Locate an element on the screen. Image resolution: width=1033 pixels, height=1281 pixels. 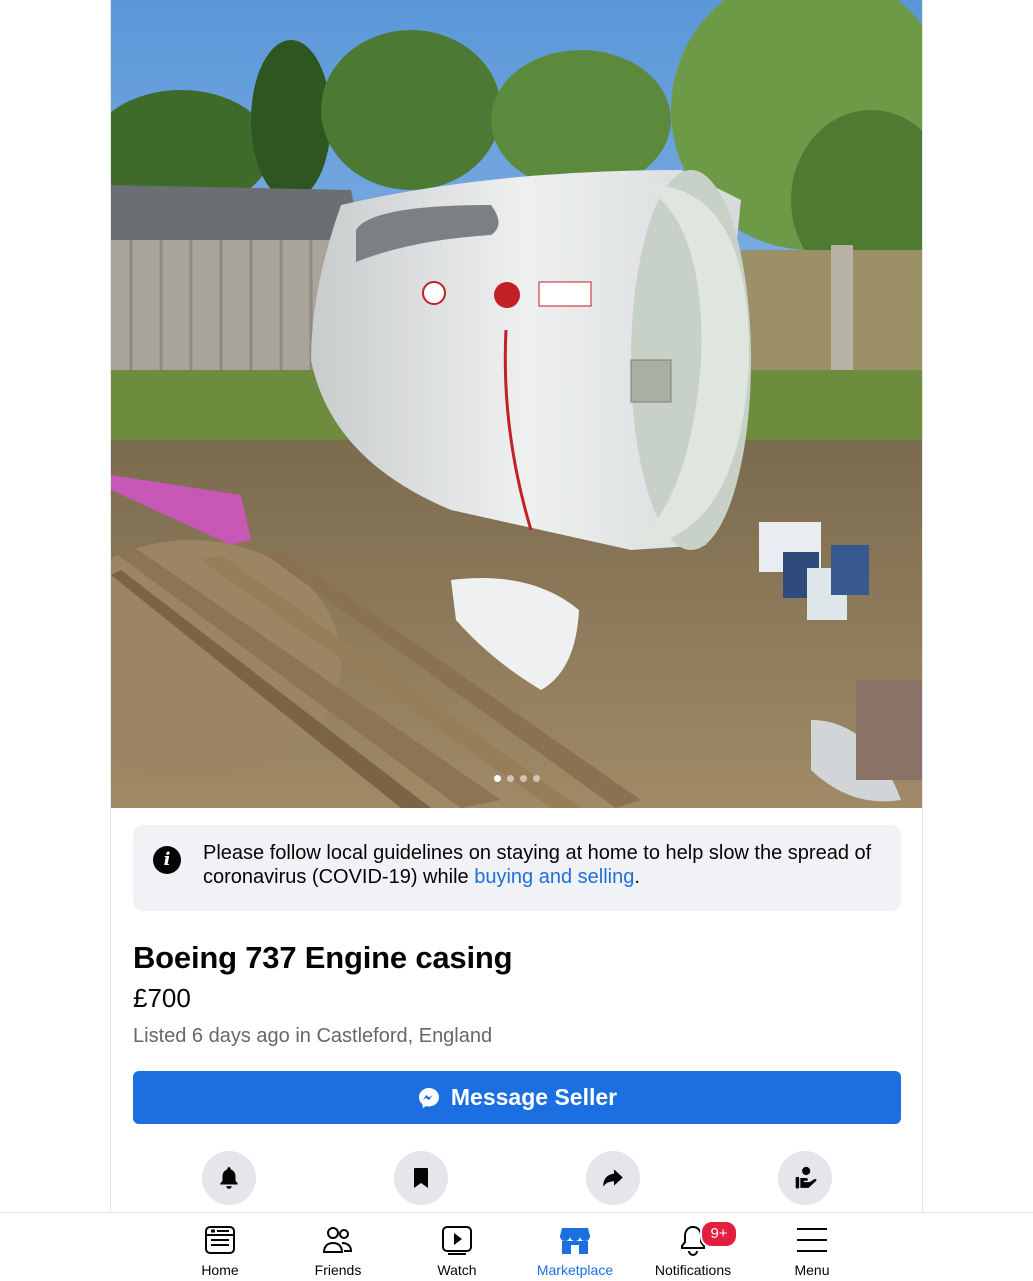
save-button is located at coordinates (421, 1178).